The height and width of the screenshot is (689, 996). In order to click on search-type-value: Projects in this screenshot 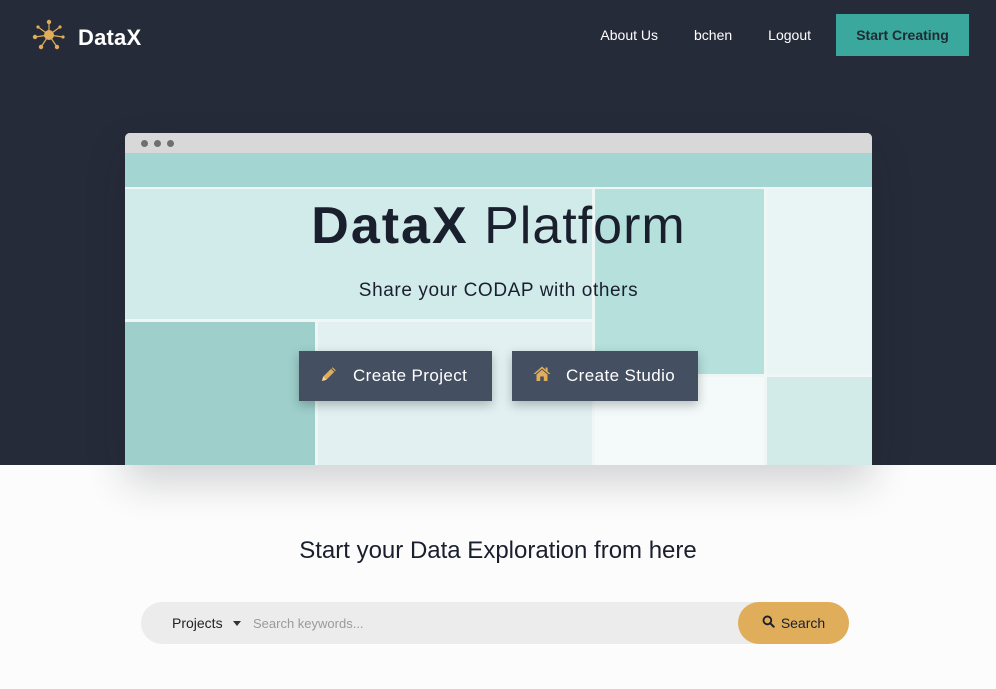, I will do `click(197, 623)`.